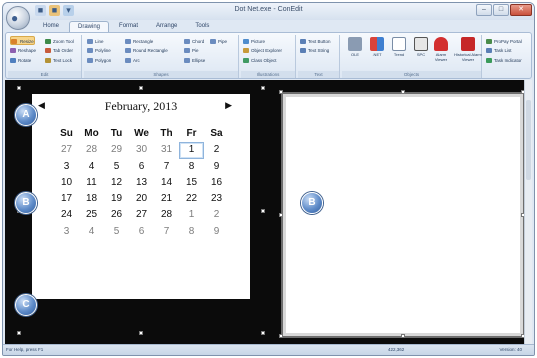 The image size is (537, 358). I want to click on polyline-button: Polyline, so click(99, 50).